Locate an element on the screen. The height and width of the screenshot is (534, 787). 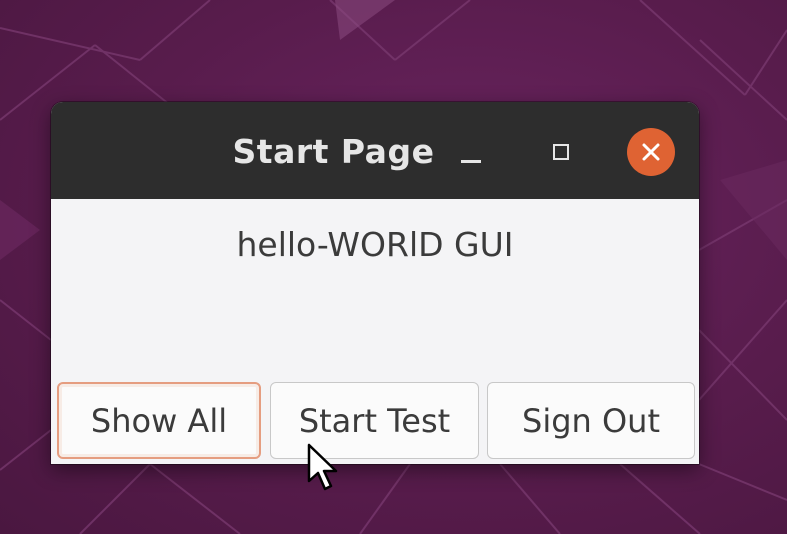
close-icon is located at coordinates (651, 152).